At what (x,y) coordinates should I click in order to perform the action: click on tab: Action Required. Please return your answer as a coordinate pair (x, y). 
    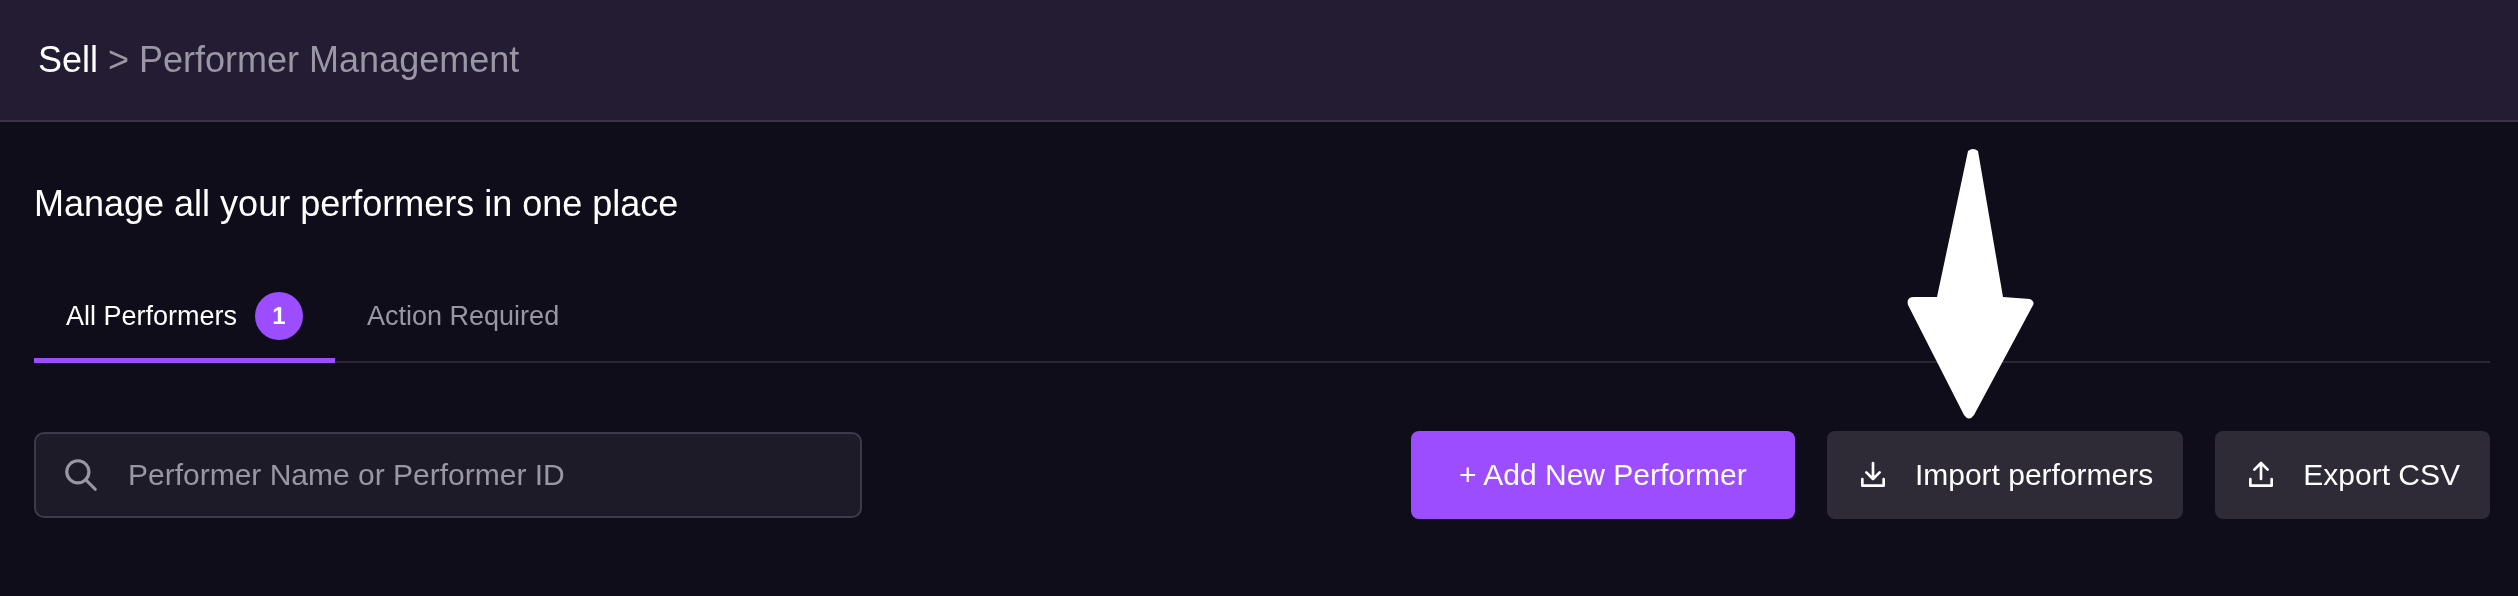
    Looking at the image, I should click on (463, 327).